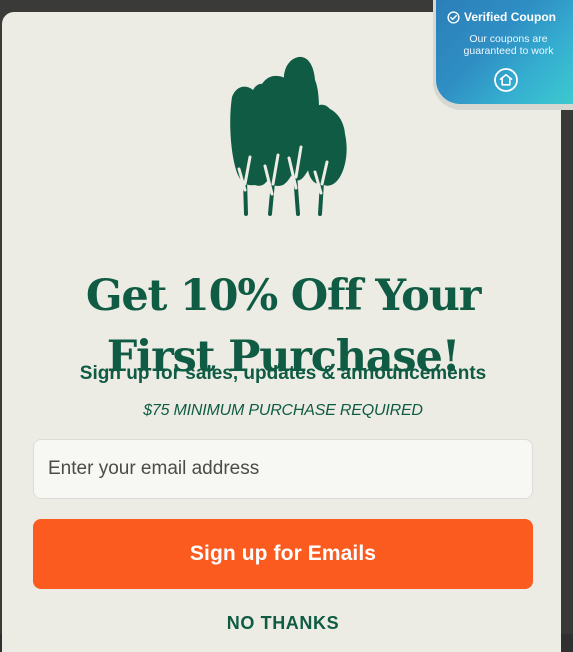 Image resolution: width=573 pixels, height=652 pixels. I want to click on verified-badge-line-1: Our coupons are, so click(508, 39).